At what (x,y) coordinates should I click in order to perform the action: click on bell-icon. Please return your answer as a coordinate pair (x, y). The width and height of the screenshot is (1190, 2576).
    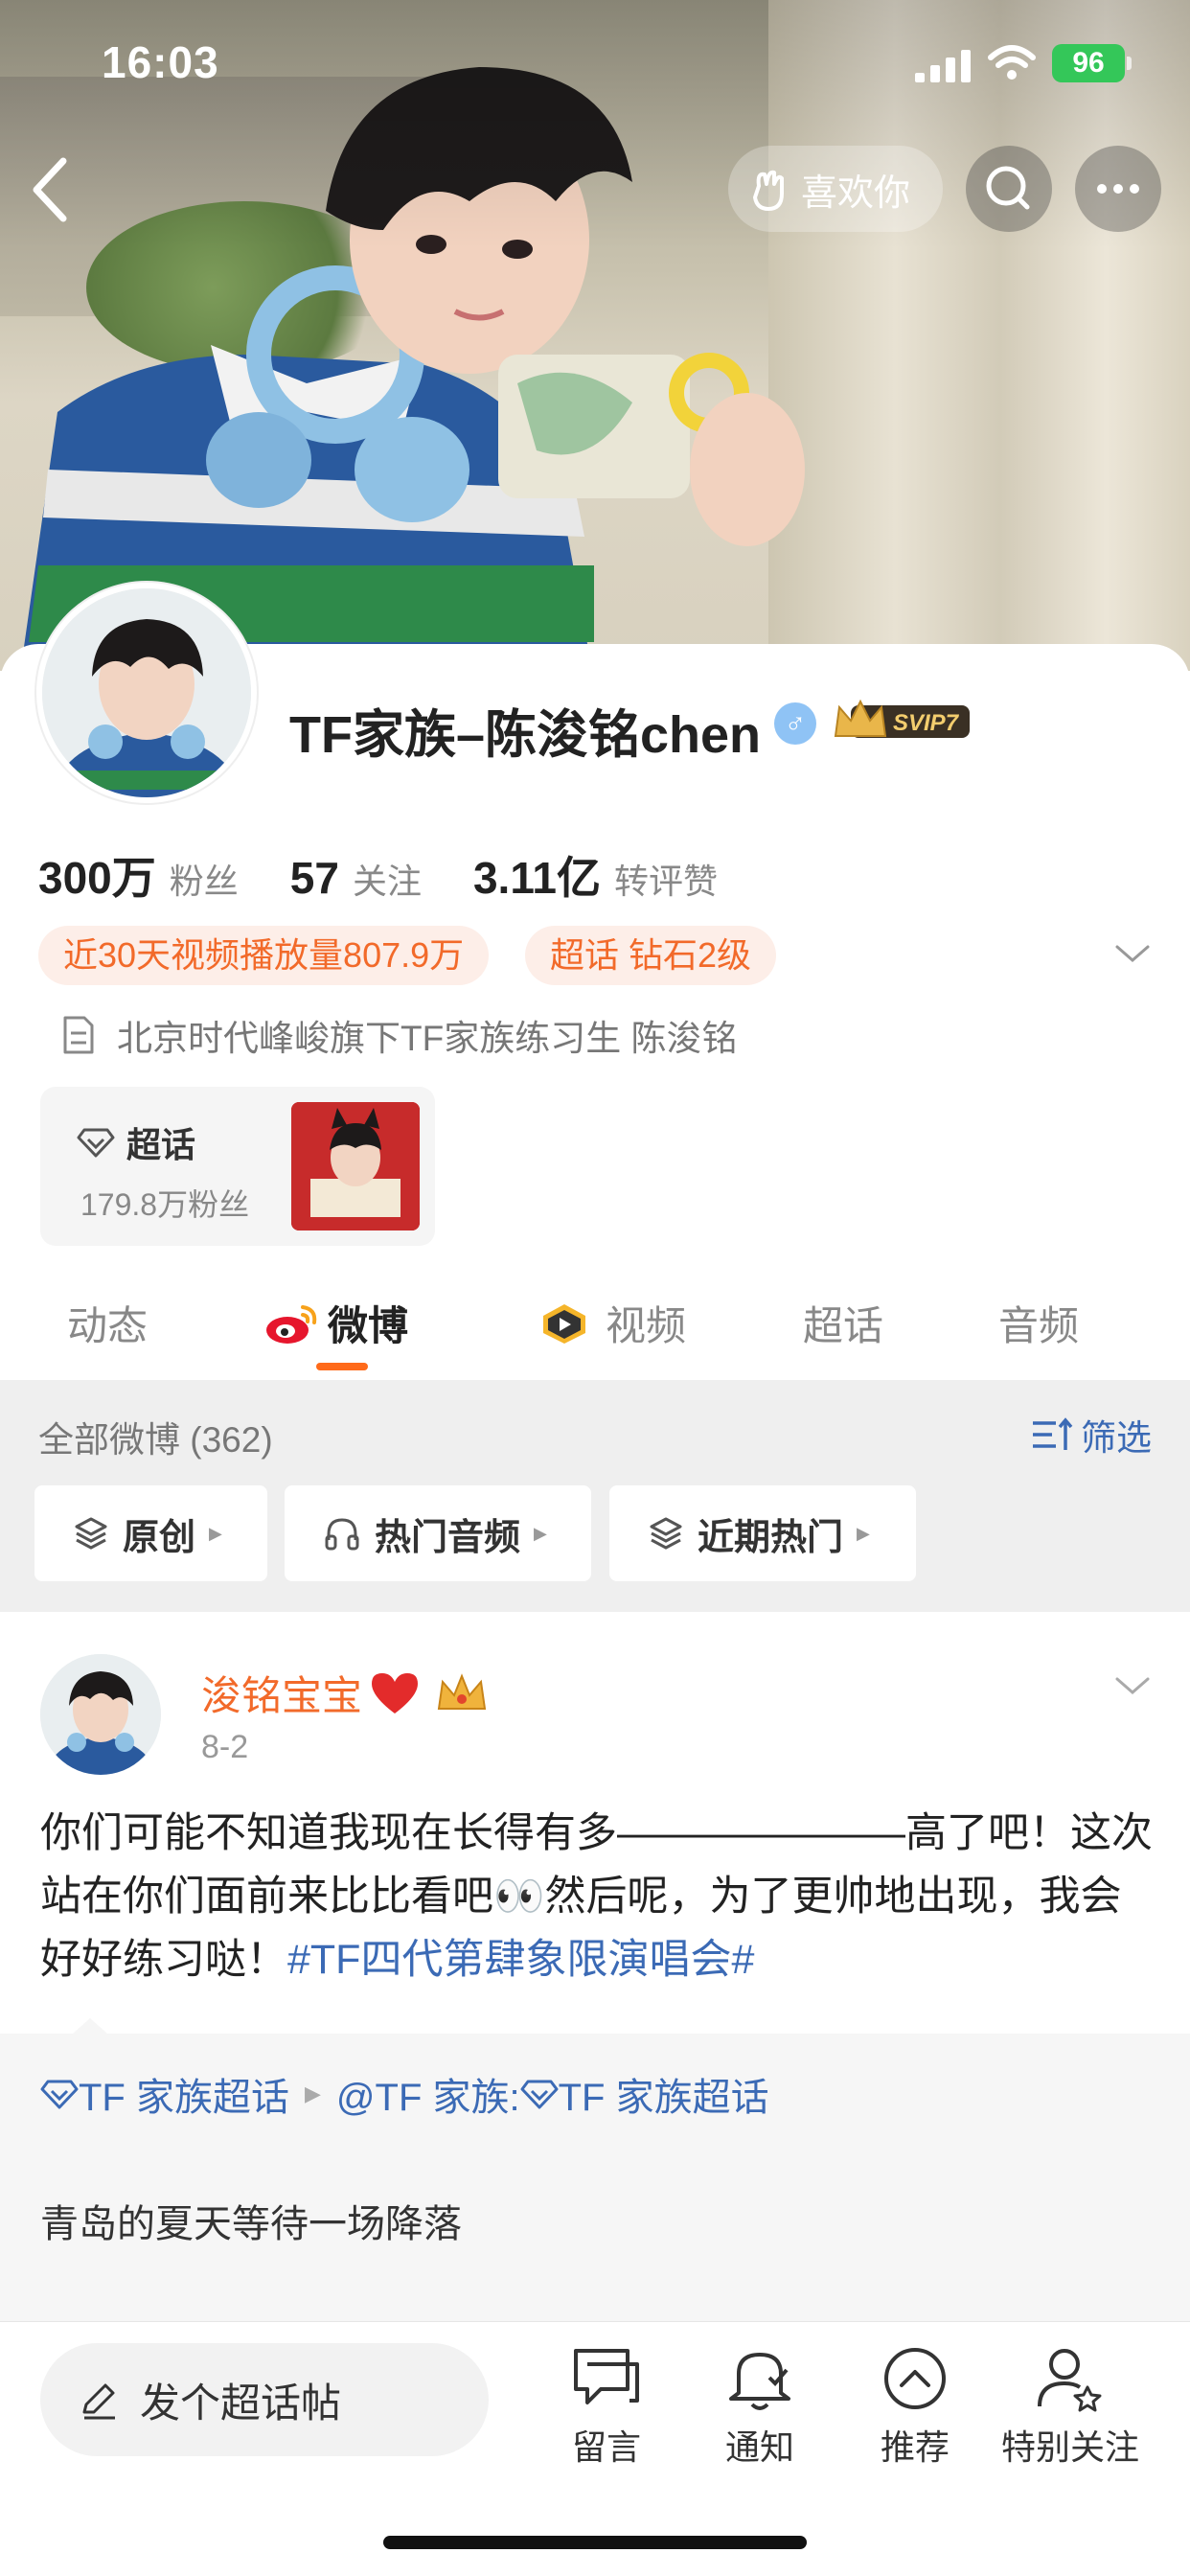
    Looking at the image, I should click on (760, 2381).